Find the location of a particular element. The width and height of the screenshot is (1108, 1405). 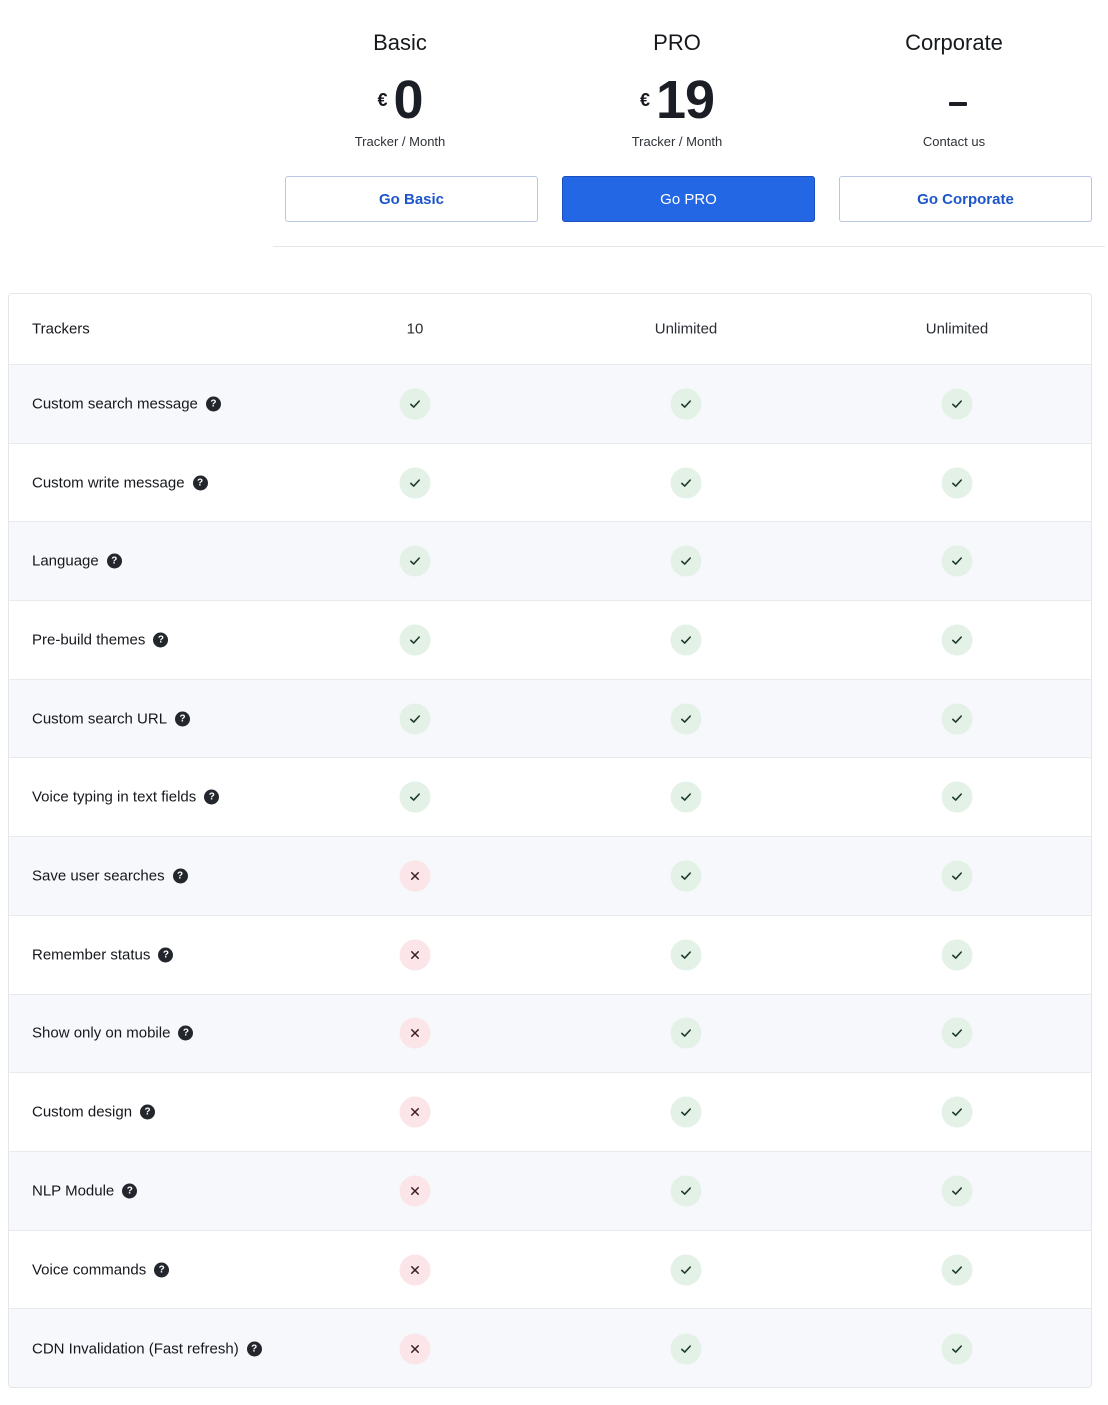

plan-period: Contact us is located at coordinates (954, 141).